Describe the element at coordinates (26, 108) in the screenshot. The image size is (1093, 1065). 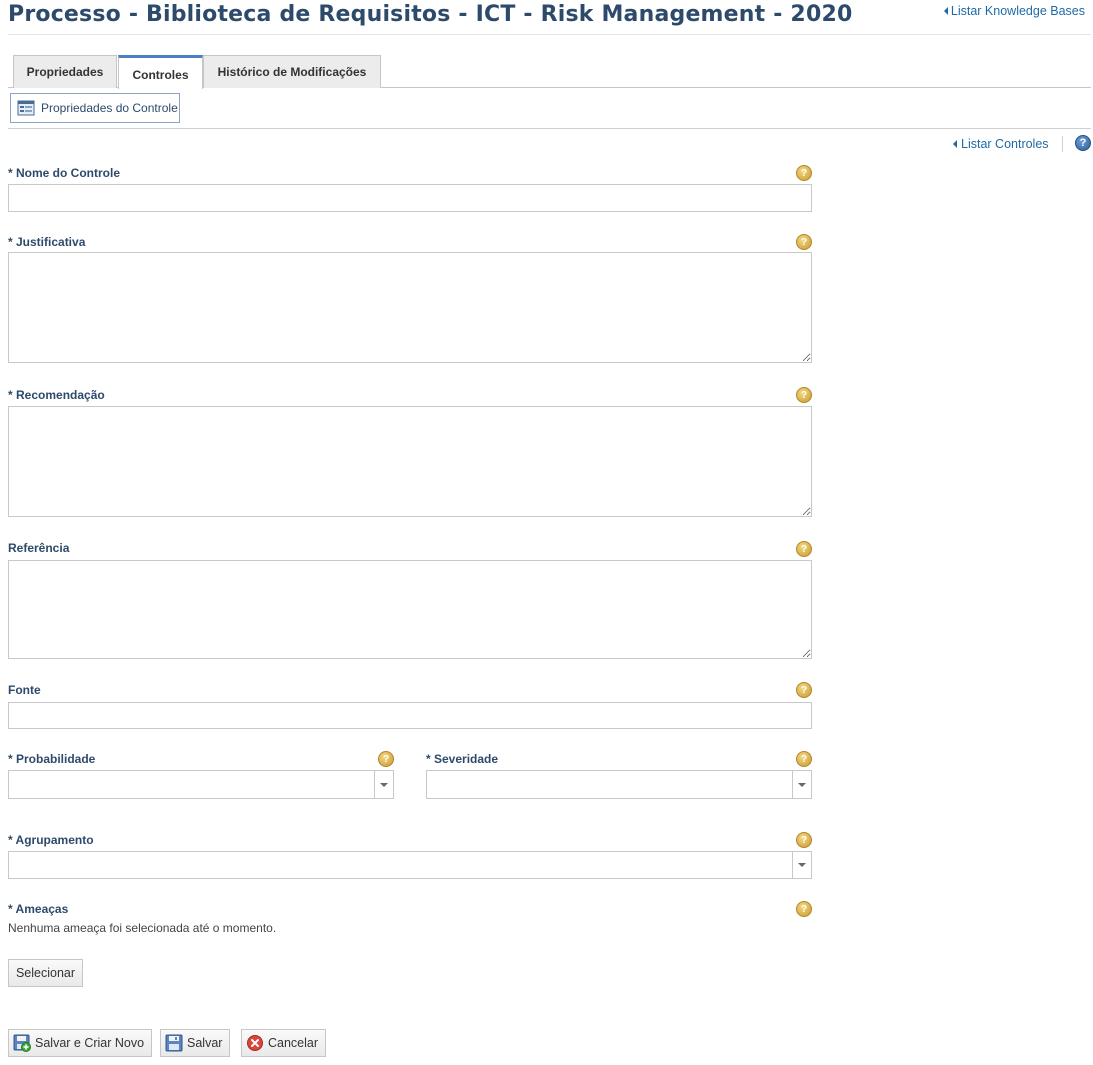
I see `properties-icon` at that location.